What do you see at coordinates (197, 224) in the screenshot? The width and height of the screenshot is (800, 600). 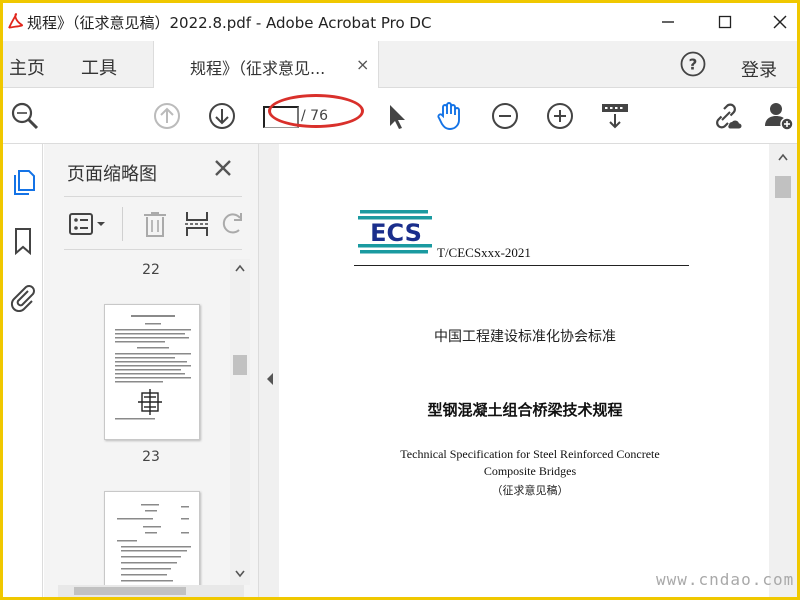 I see `extract-pages-icon` at bounding box center [197, 224].